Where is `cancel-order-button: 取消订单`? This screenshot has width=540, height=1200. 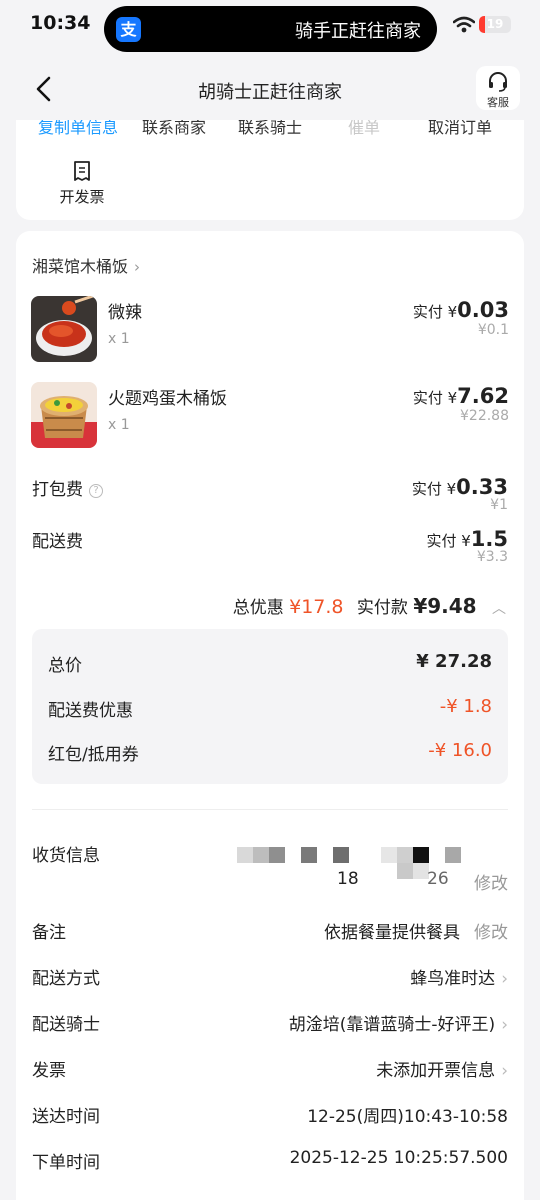 cancel-order-button: 取消订单 is located at coordinates (460, 129).